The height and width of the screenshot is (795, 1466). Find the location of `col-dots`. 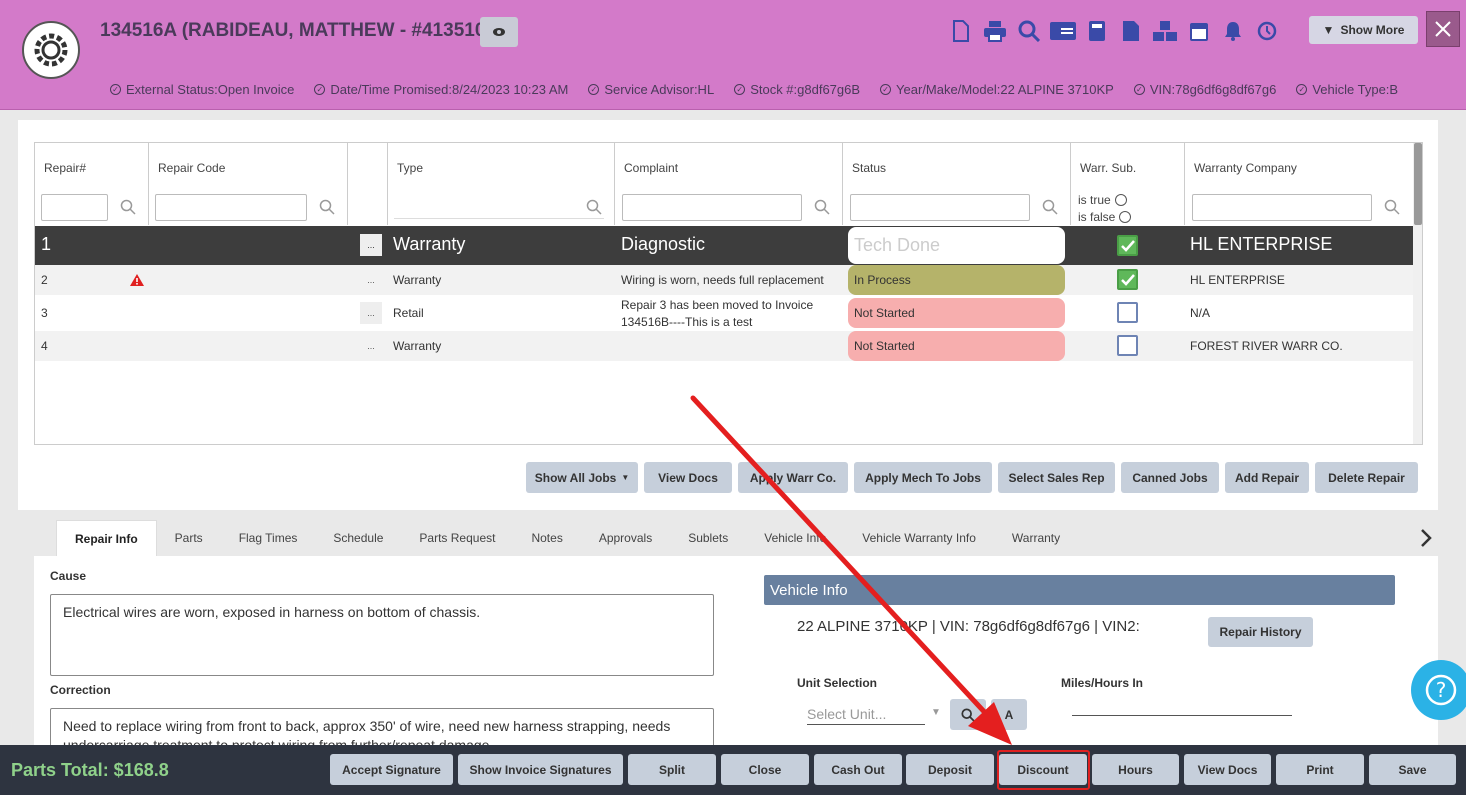

col-dots is located at coordinates (368, 184).